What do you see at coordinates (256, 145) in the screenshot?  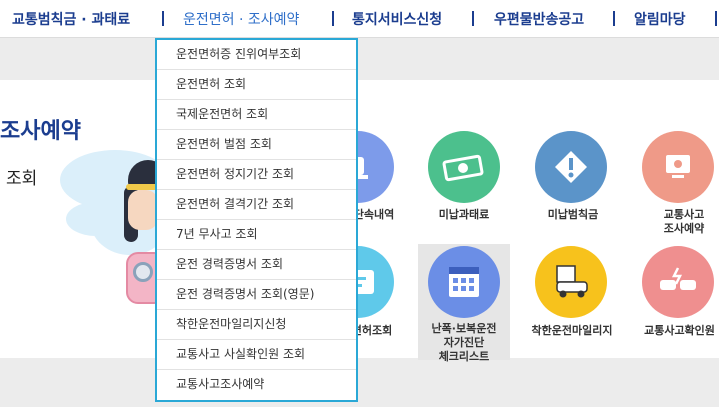 I see `dropdown-item-penalty-points: 운전면허 벌점 조회` at bounding box center [256, 145].